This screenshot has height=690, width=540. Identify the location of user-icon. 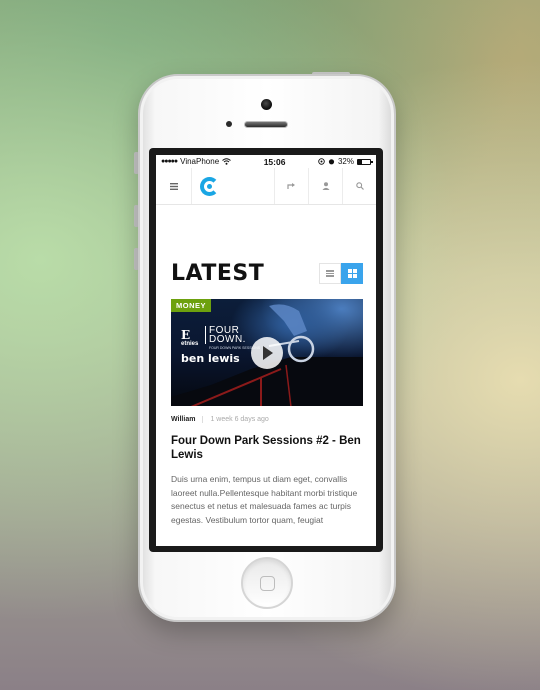
(325, 186).